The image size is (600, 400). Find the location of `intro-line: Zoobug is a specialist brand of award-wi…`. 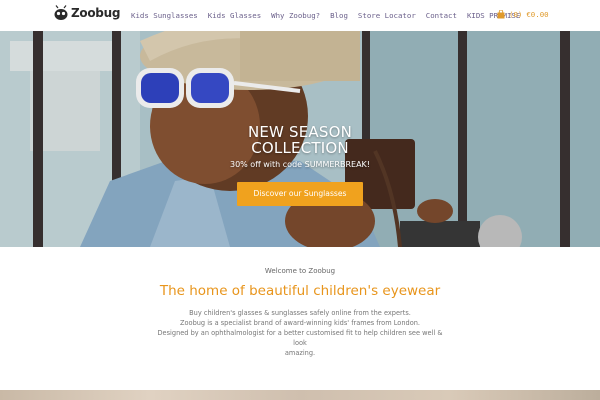

intro-line: Zoobug is a specialist brand of award-wi… is located at coordinates (299, 323).